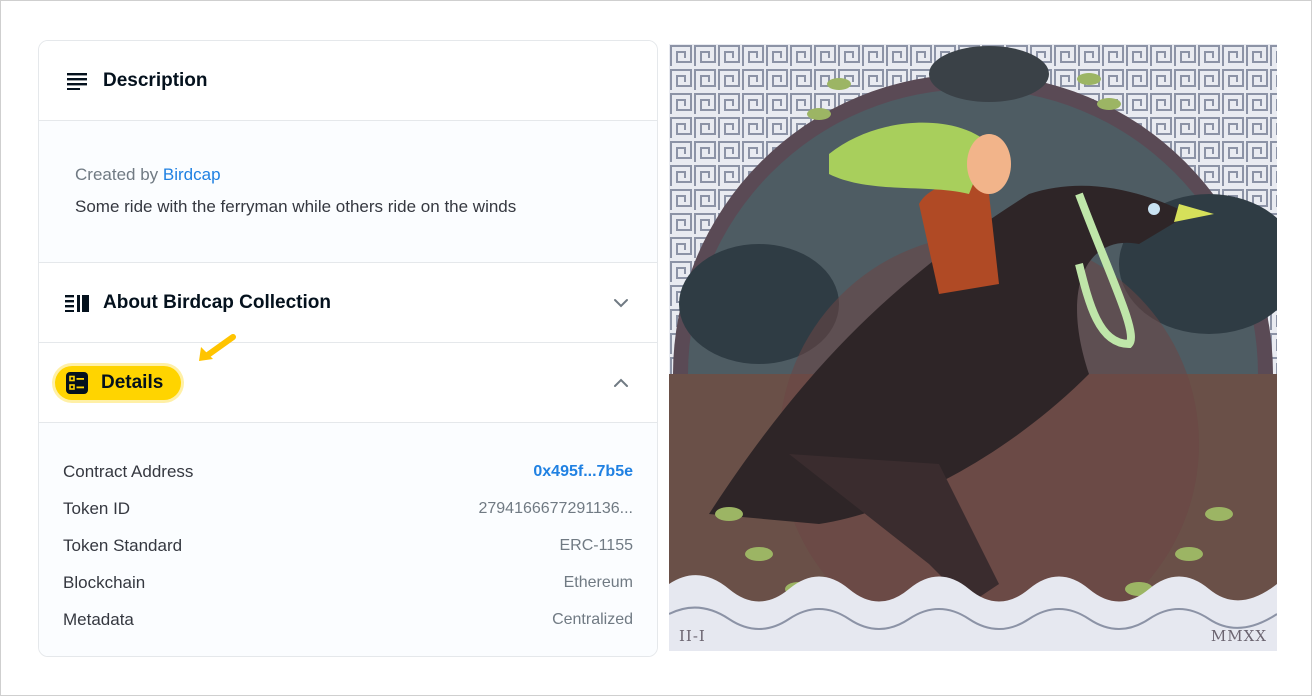  Describe the element at coordinates (192, 174) in the screenshot. I see `creator-link: Birdcap` at that location.